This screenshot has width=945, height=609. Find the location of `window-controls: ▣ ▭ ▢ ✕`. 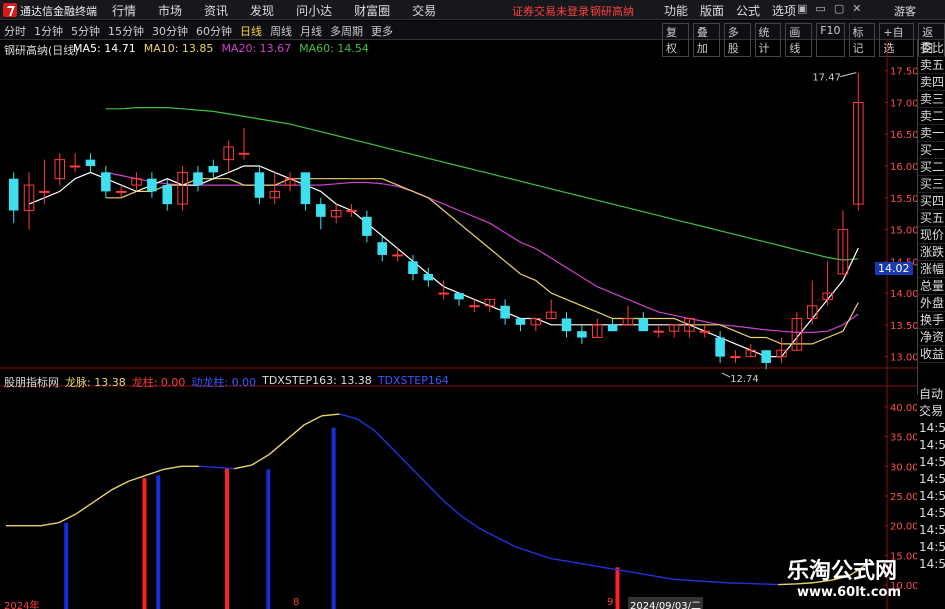

window-controls: ▣ ▭ ▢ ✕ is located at coordinates (829, 8).